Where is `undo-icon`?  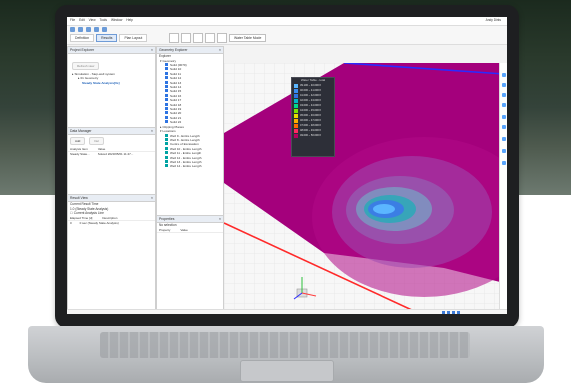
undo-icon is located at coordinates (96, 29).